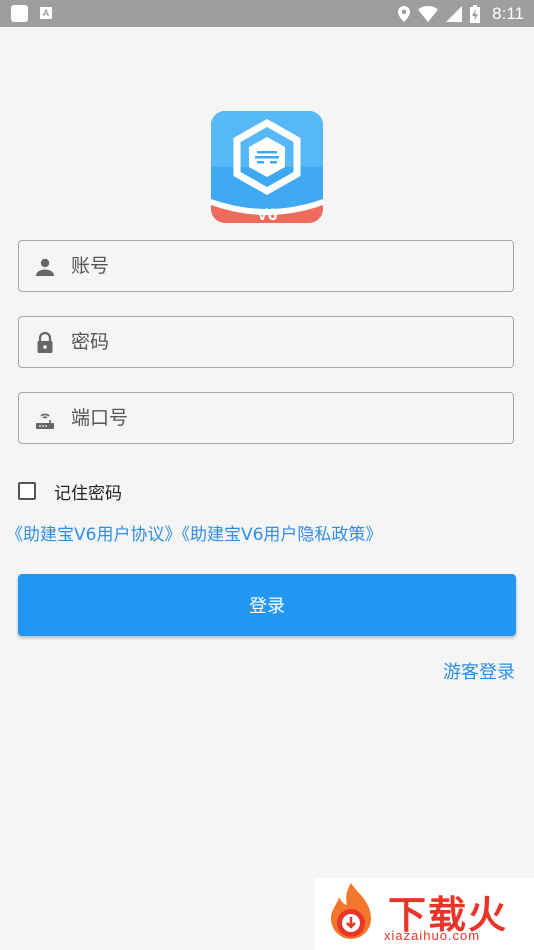  What do you see at coordinates (479, 671) in the screenshot?
I see `guest-login-link: 游客登录` at bounding box center [479, 671].